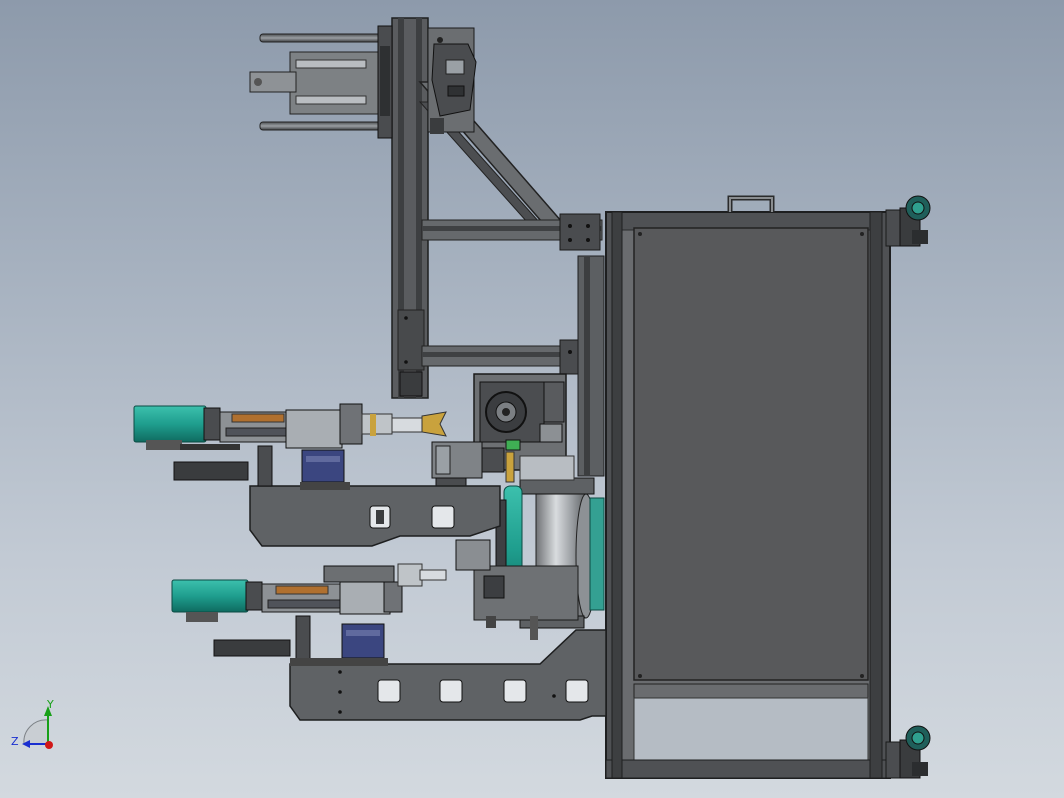 The height and width of the screenshot is (798, 1064). I want to click on caster-wheel-top, so click(908, 221).